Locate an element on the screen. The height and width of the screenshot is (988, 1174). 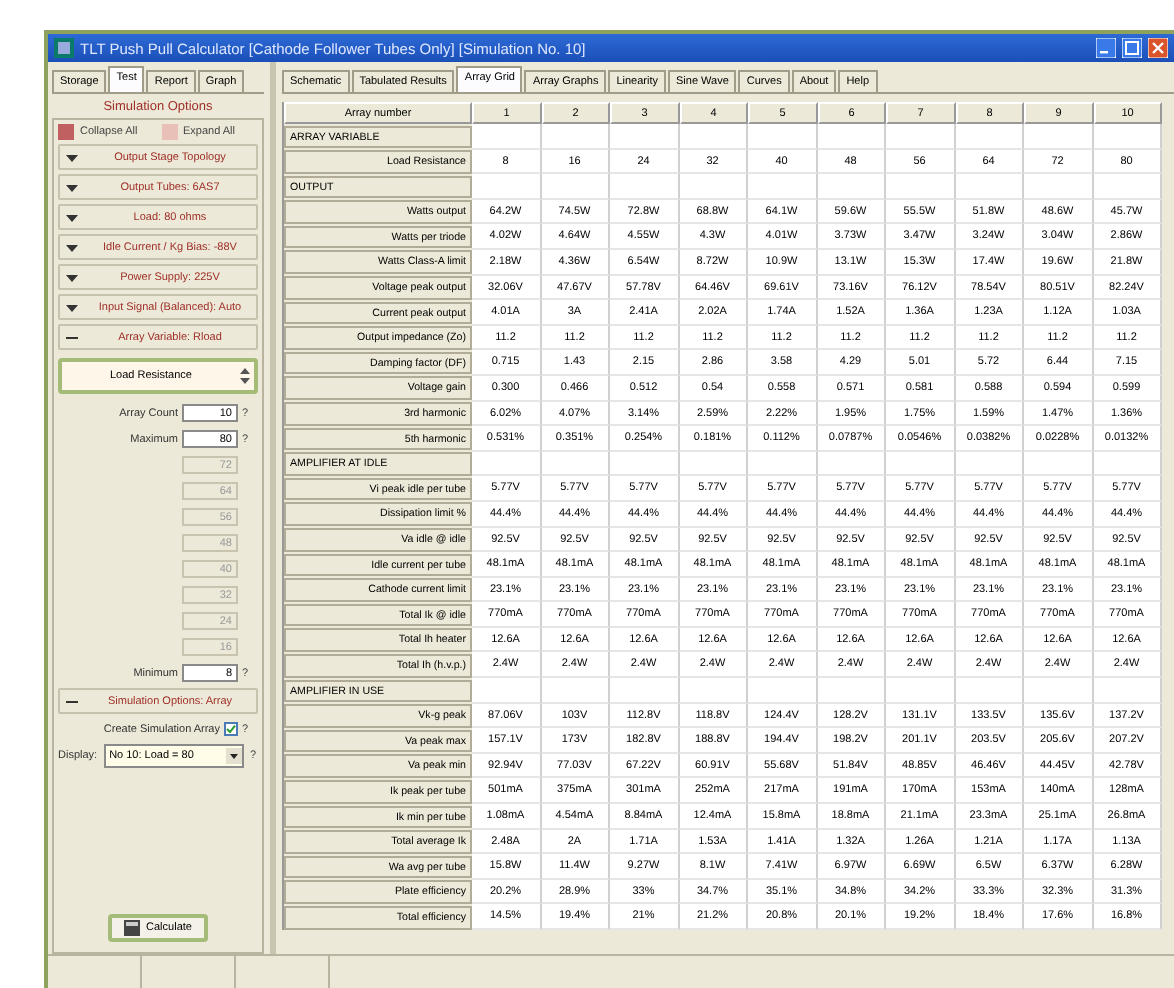
caret-icon is located at coordinates (234, 756).